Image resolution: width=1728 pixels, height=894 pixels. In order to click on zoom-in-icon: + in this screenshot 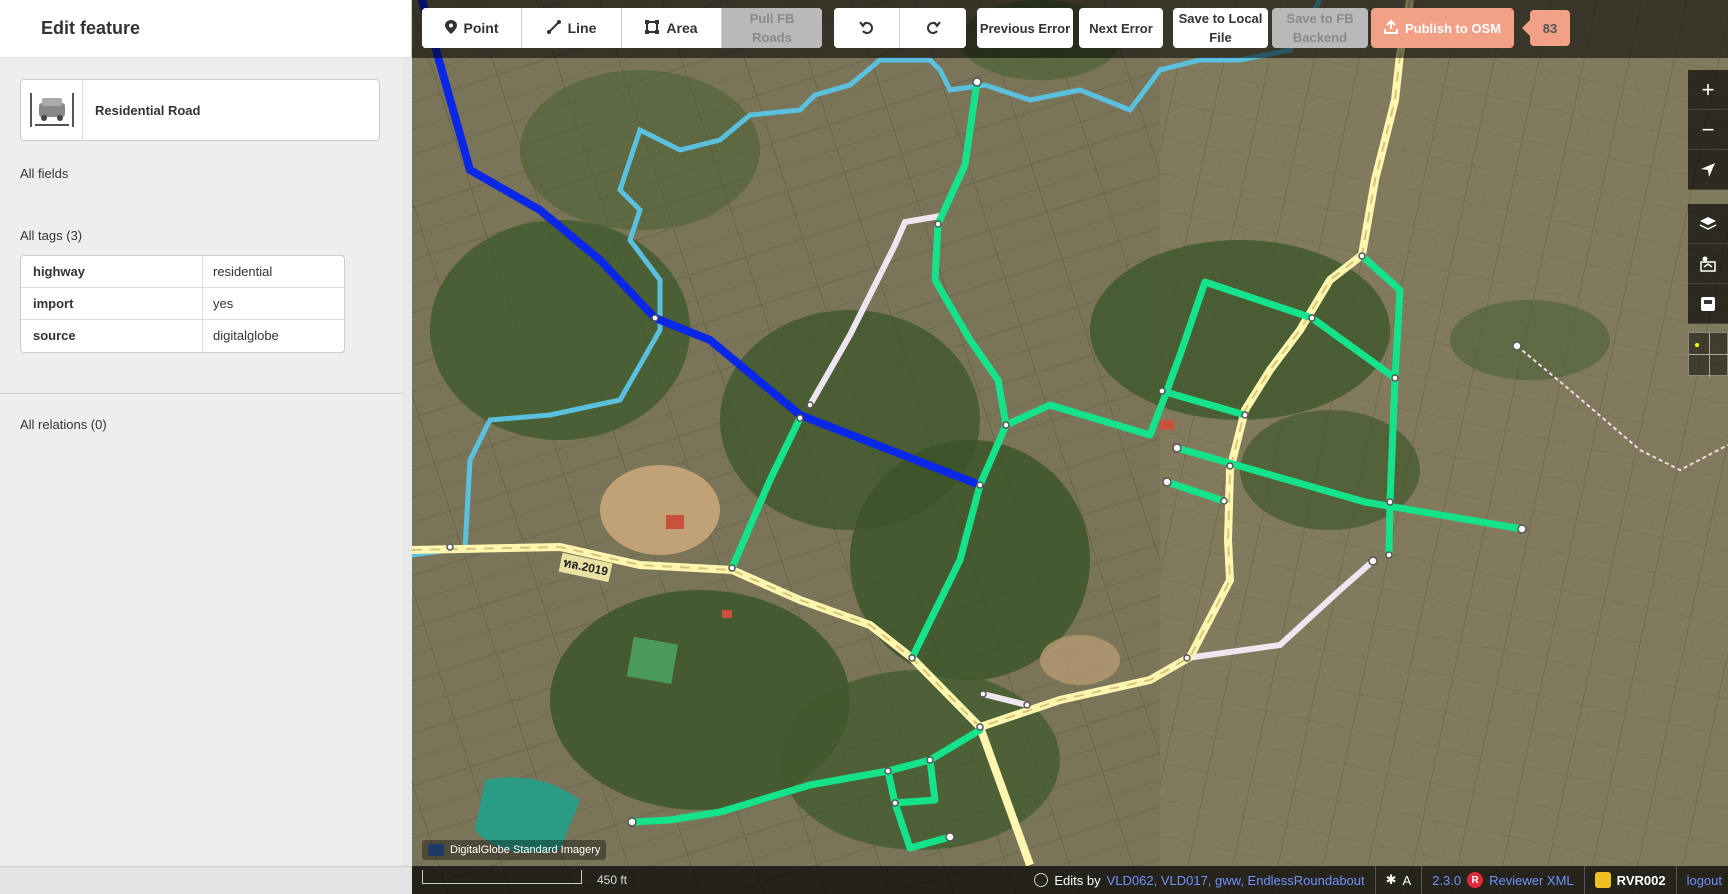, I will do `click(1708, 90)`.